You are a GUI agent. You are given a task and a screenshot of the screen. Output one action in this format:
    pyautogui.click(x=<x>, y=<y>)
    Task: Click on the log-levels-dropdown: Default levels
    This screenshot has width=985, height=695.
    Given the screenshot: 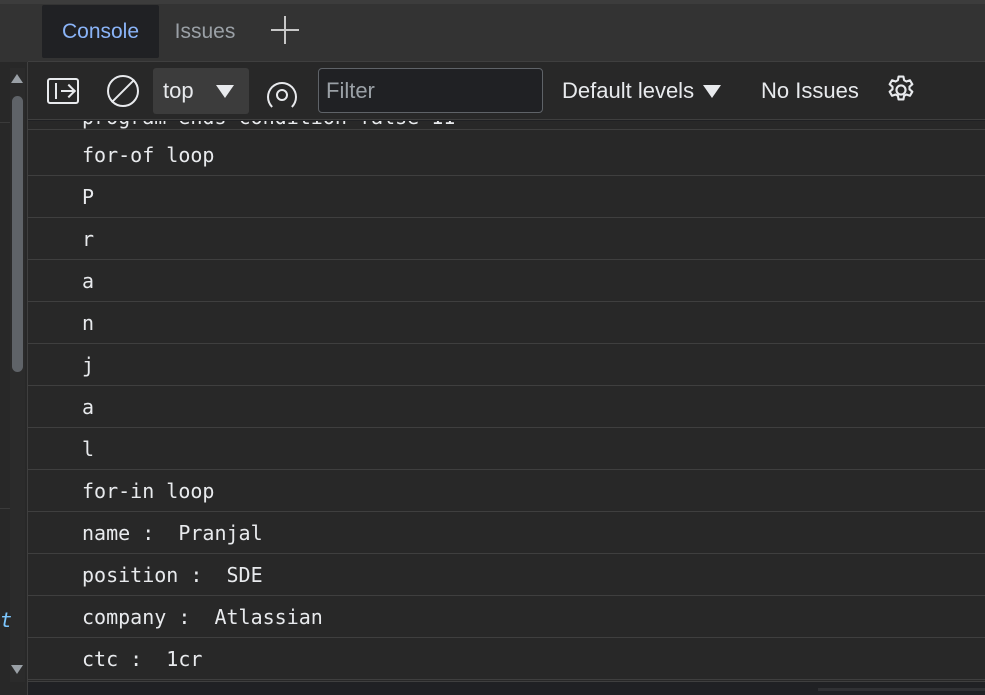 What is the action you would take?
    pyautogui.click(x=646, y=91)
    